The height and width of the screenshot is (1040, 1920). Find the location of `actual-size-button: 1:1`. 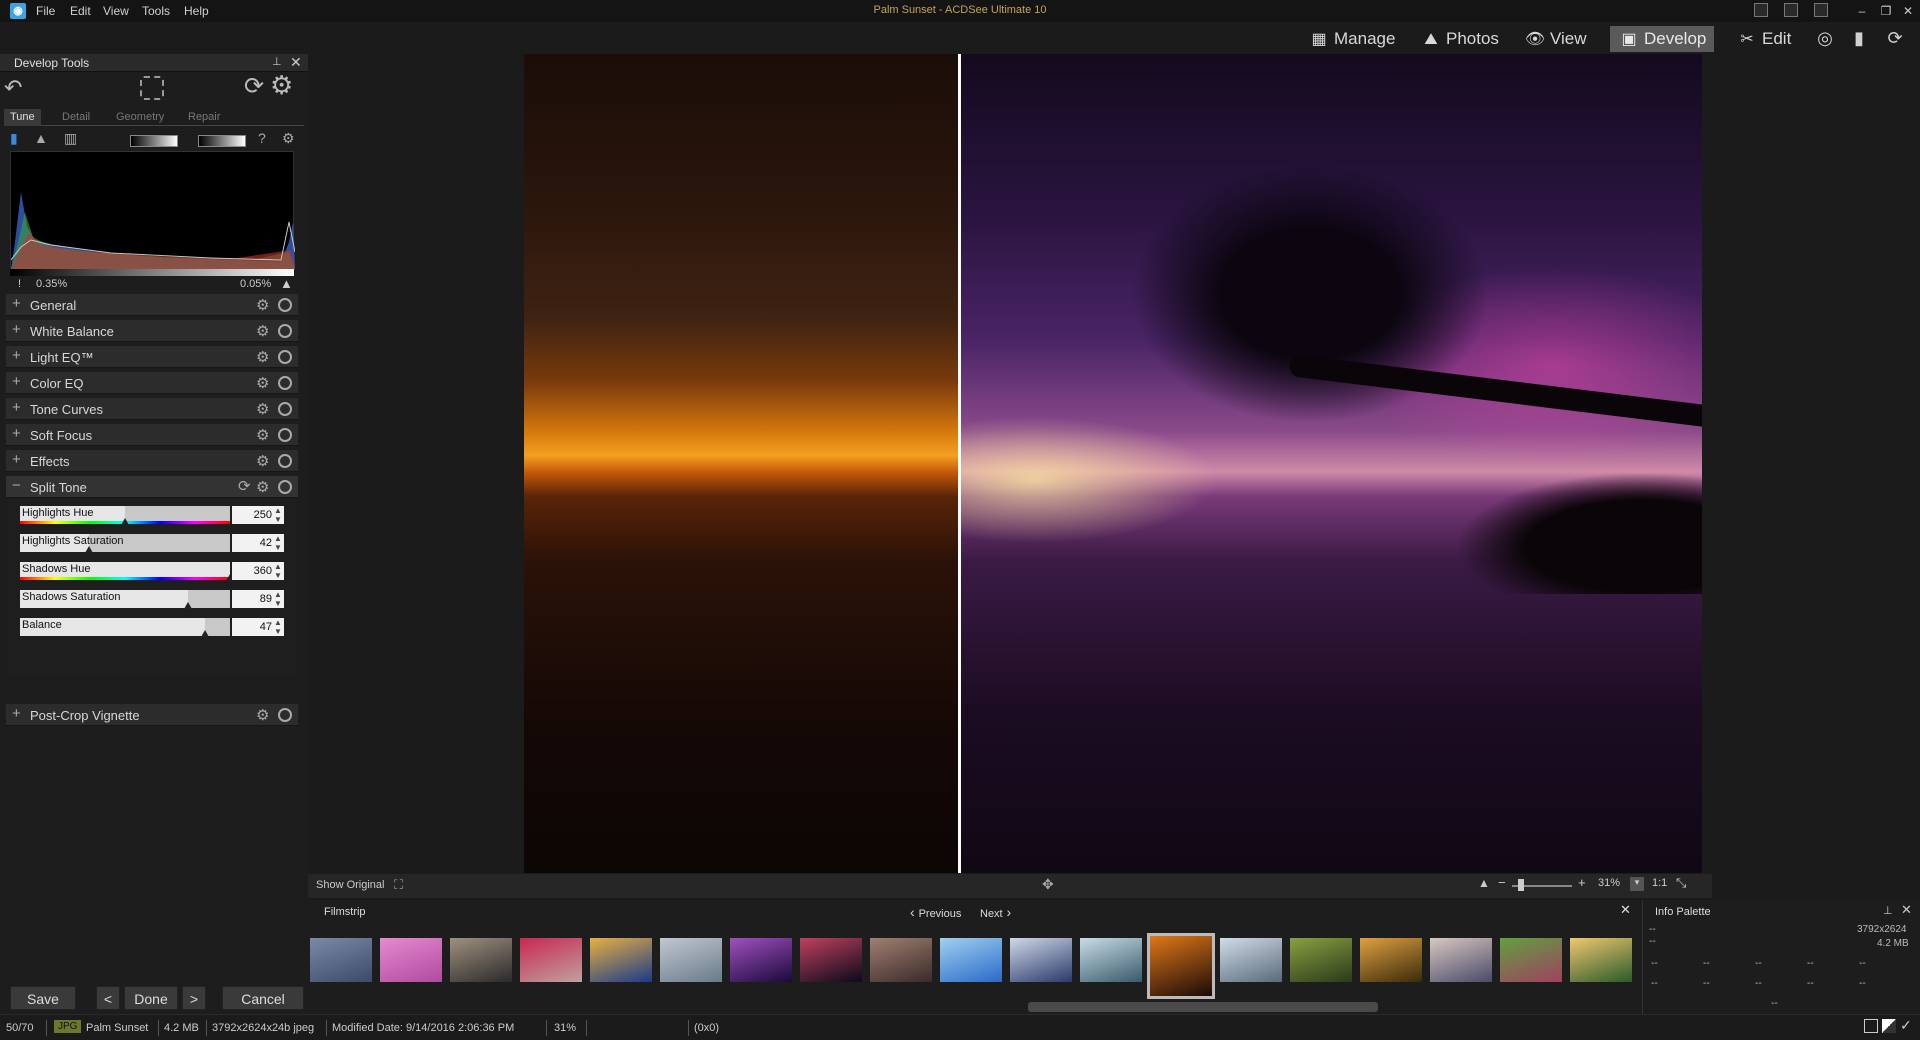

actual-size-button: 1:1 is located at coordinates (1659, 883).